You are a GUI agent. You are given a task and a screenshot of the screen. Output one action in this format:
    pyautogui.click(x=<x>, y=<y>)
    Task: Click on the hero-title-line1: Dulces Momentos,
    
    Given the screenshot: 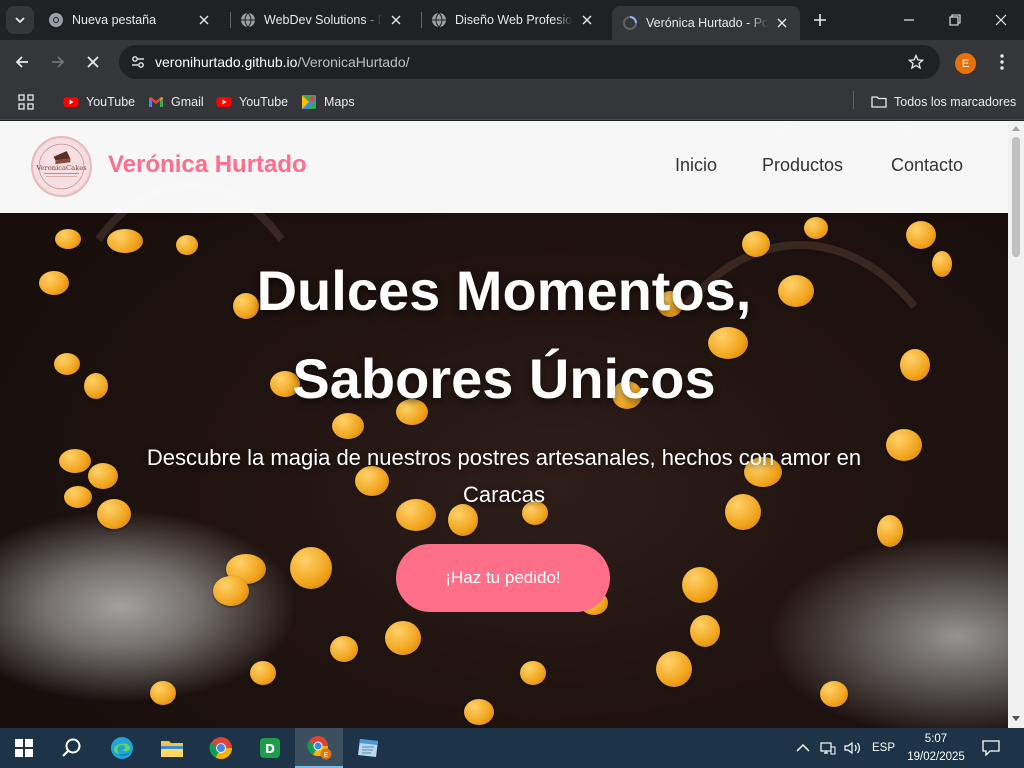 What is the action you would take?
    pyautogui.click(x=504, y=290)
    